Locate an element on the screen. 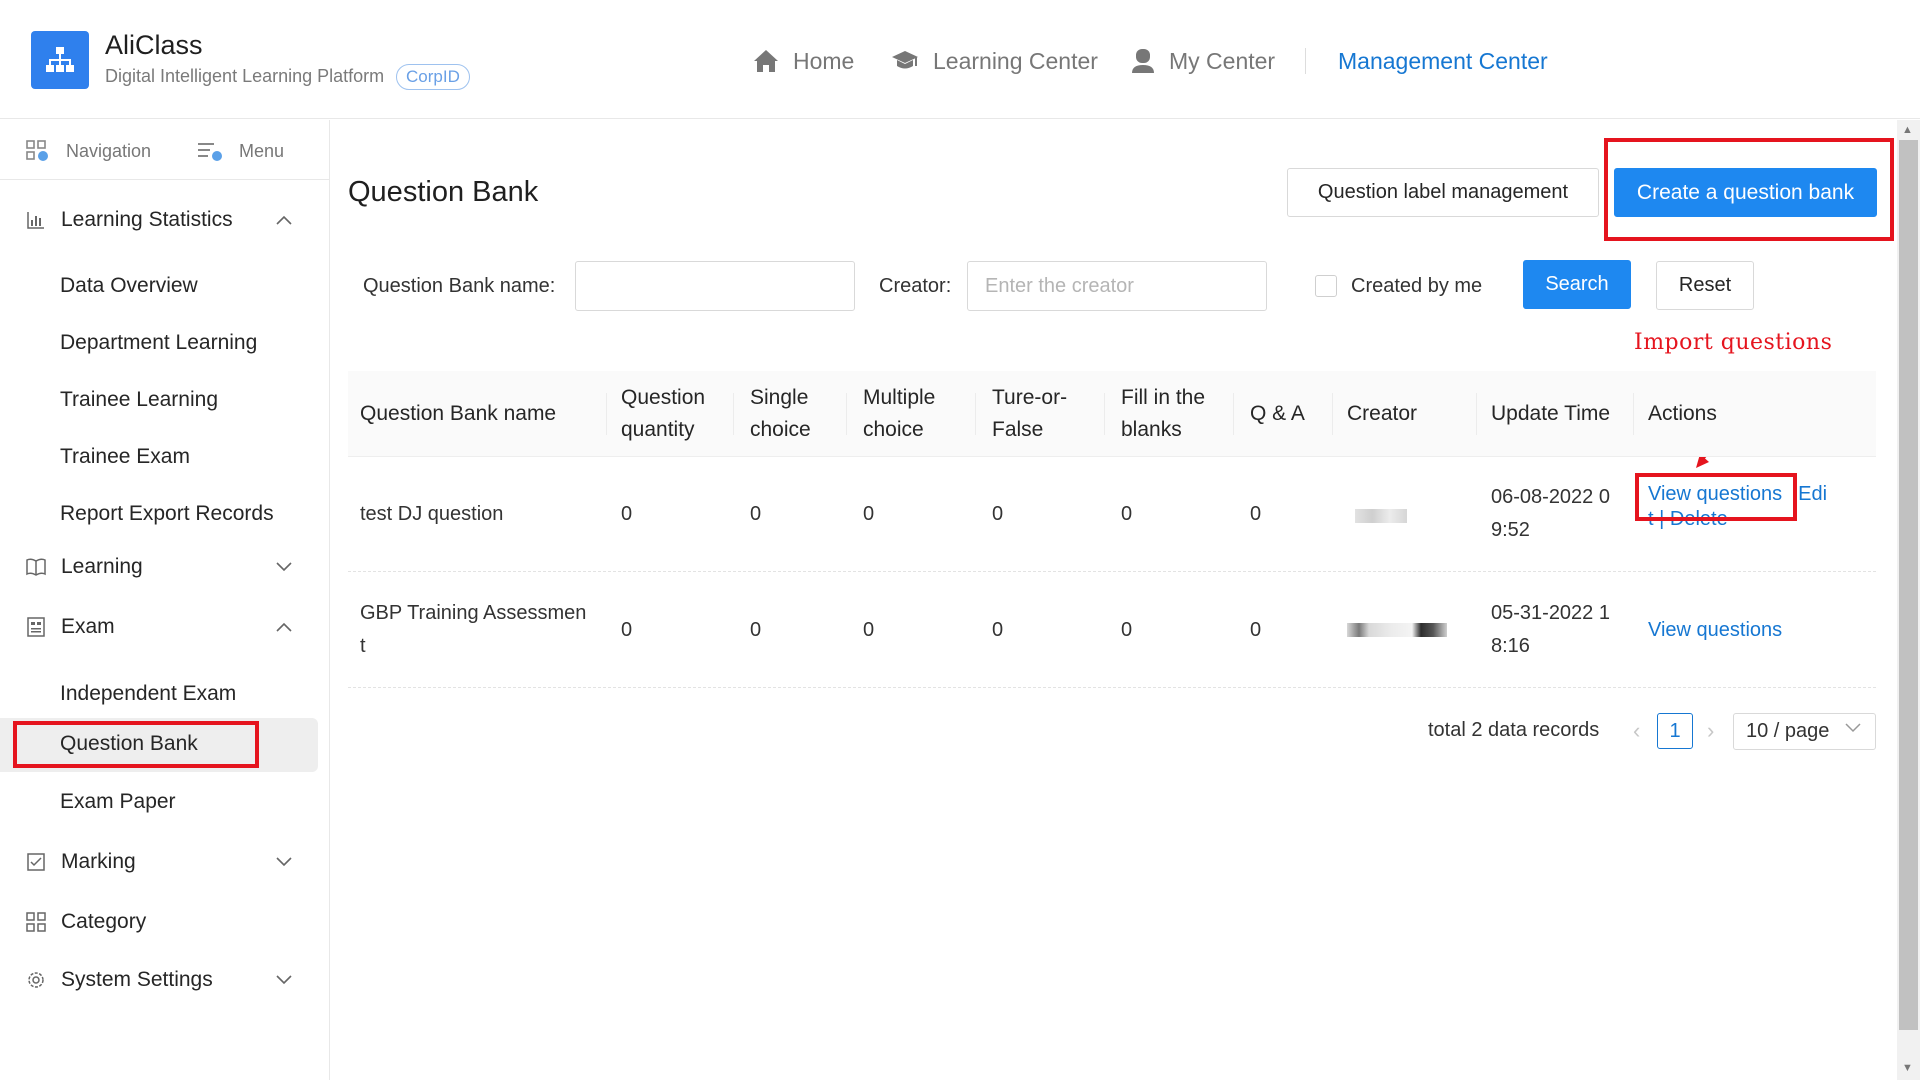  exam-icon is located at coordinates (36, 627).